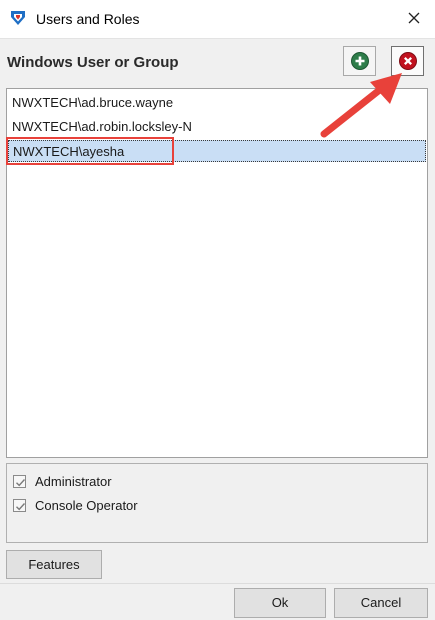 The image size is (435, 620). I want to click on bottom-divider, so click(217, 583).